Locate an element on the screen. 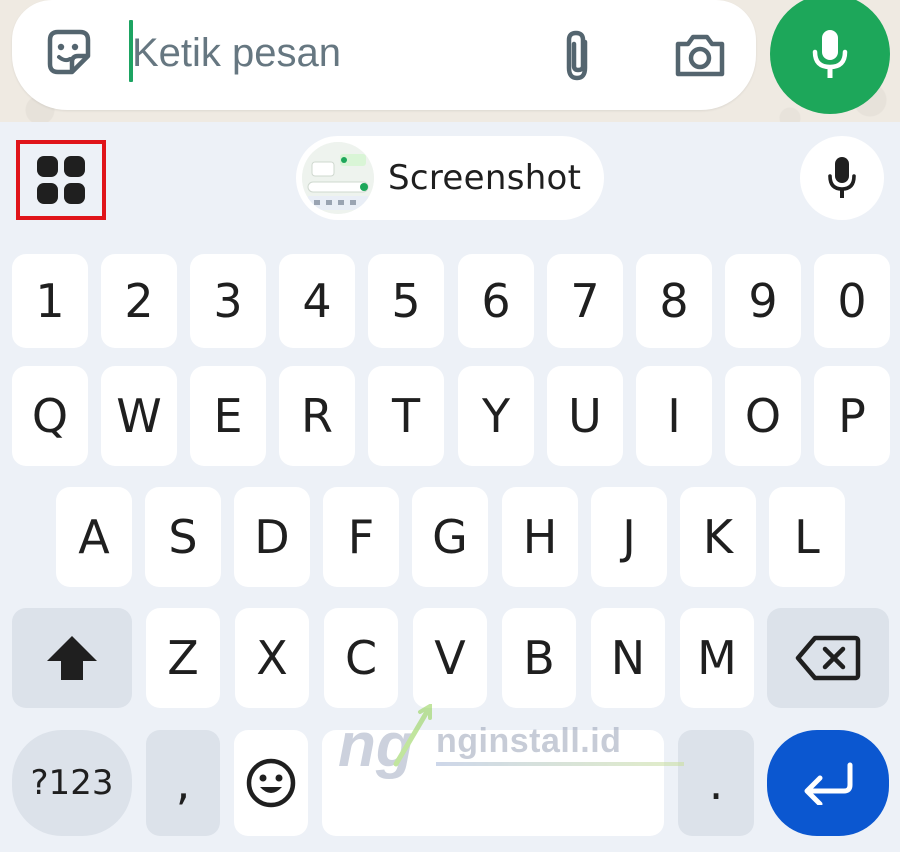 The height and width of the screenshot is (852, 900). key-label: 1 is located at coordinates (50, 301).